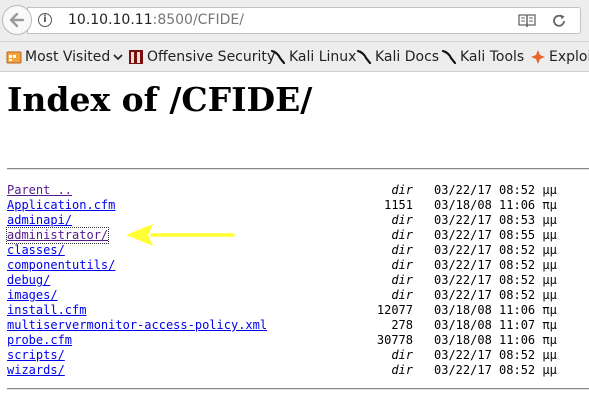 This screenshot has width=589, height=405. Describe the element at coordinates (32, 295) in the screenshot. I see `directory-link: images/` at that location.